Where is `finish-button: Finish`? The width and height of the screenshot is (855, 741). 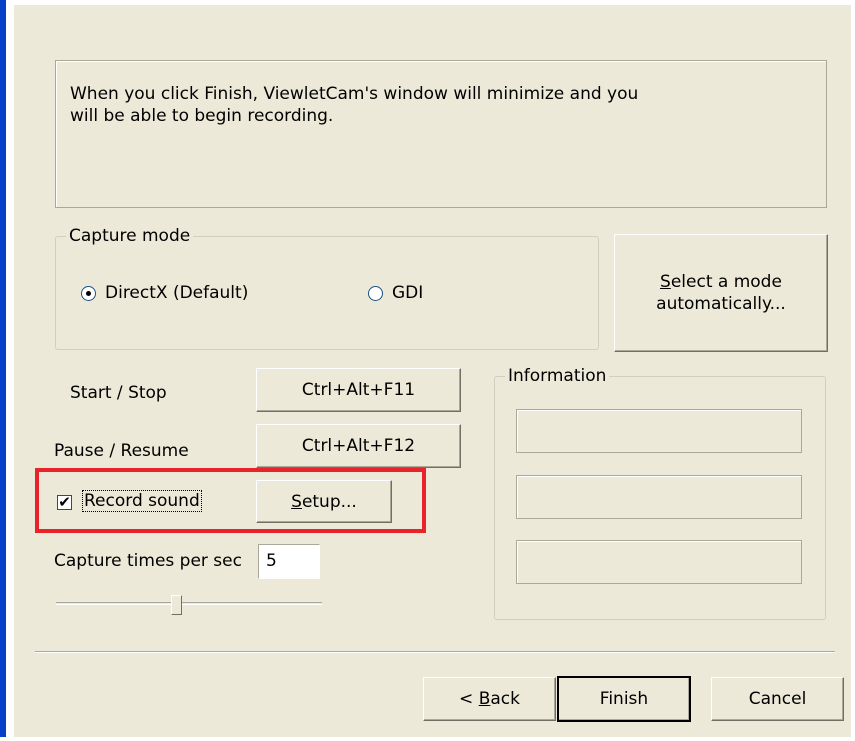 finish-button: Finish is located at coordinates (624, 699).